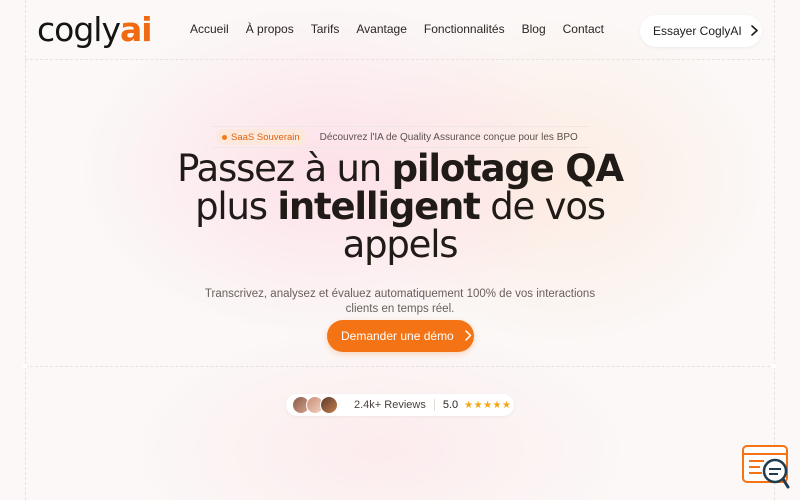 This screenshot has height=500, width=800. Describe the element at coordinates (79, 29) in the screenshot. I see `logo-text: cogly` at that location.